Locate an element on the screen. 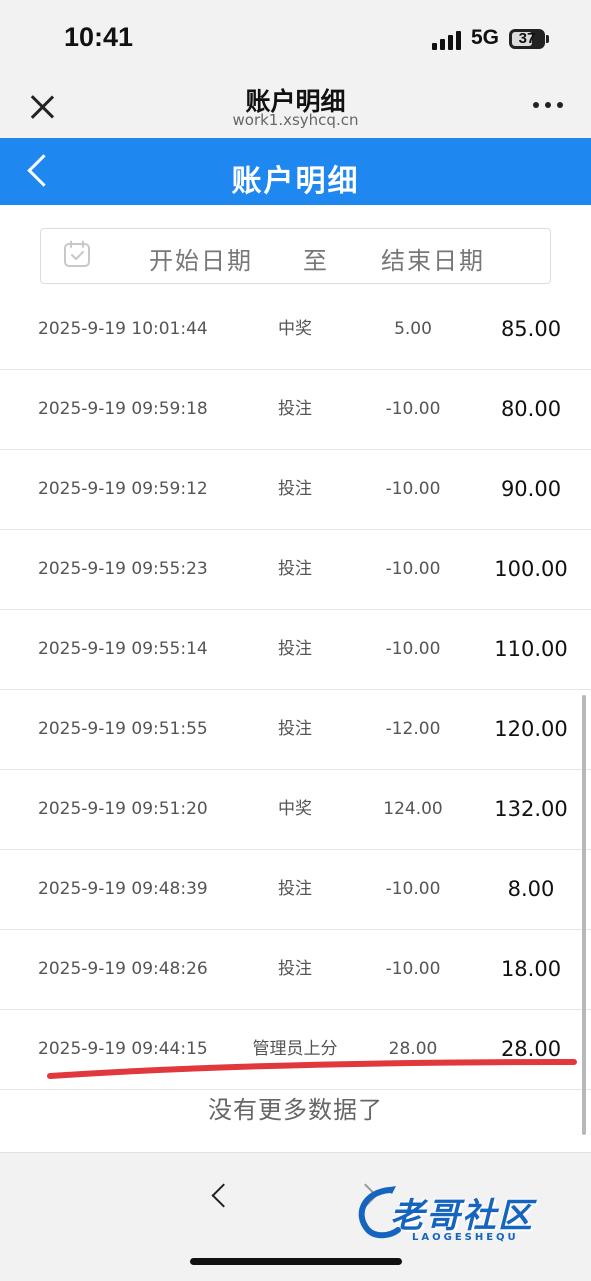 Image resolution: width=591 pixels, height=1281 pixels. list-item: 2025-9-19 09:59:12 投注 -10.00 90.00 is located at coordinates (295, 490).